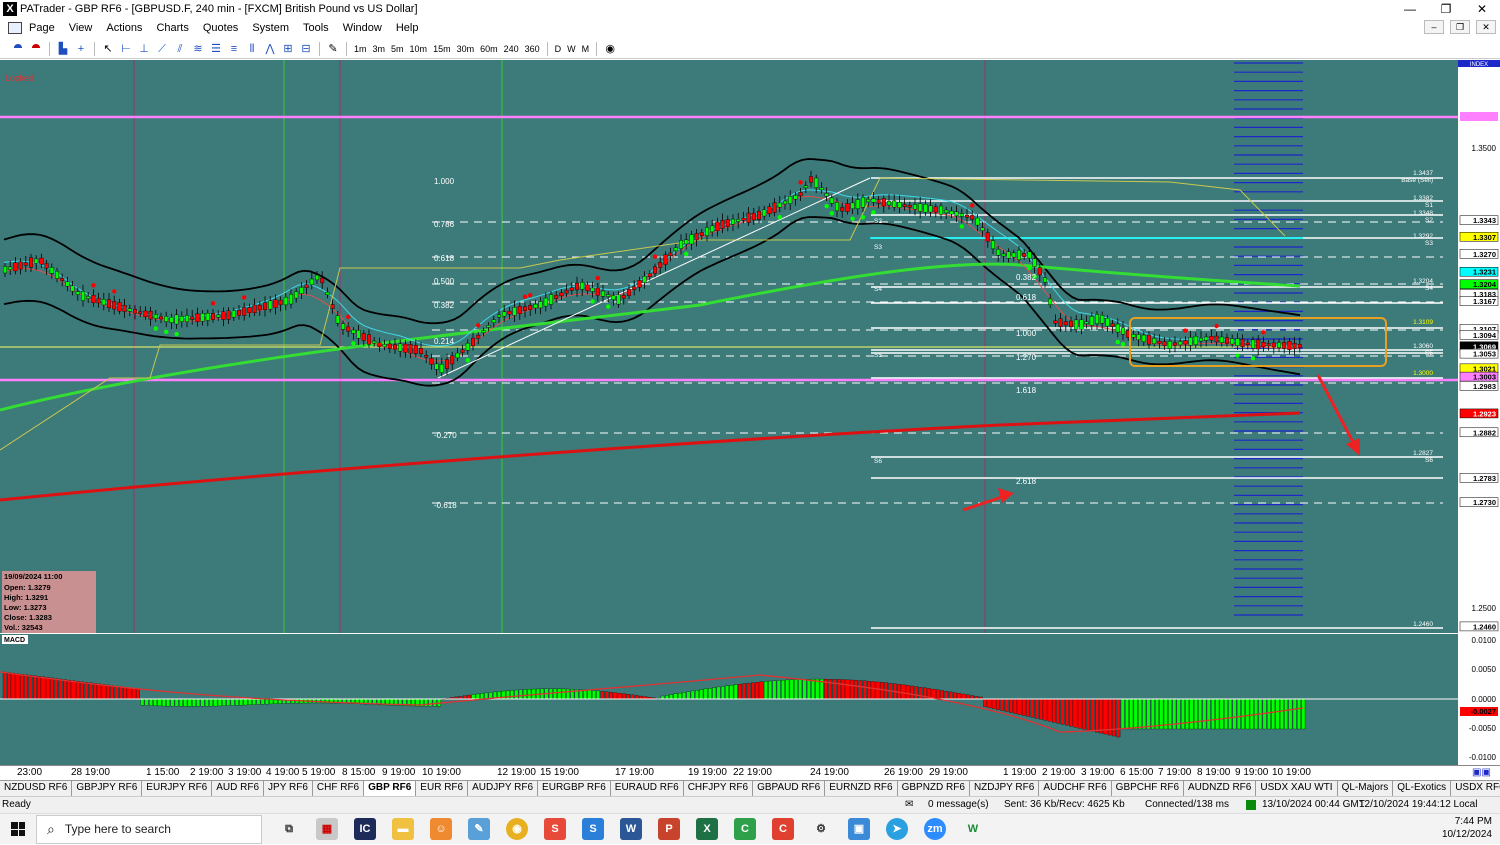 This screenshot has height=845, width=1500. I want to click on hline-tool-icon: ⊢, so click(126, 49).